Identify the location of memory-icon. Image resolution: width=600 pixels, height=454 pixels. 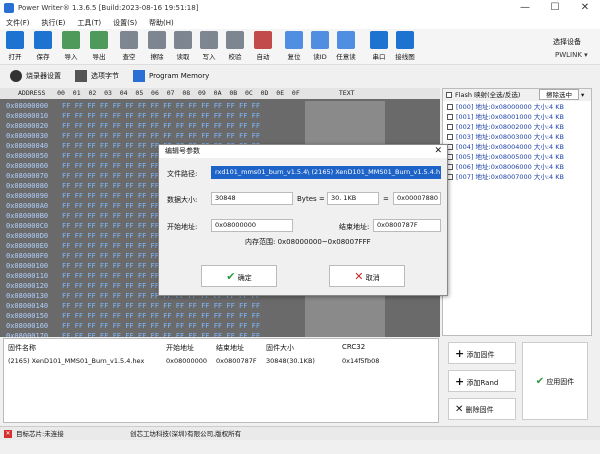
(139, 76).